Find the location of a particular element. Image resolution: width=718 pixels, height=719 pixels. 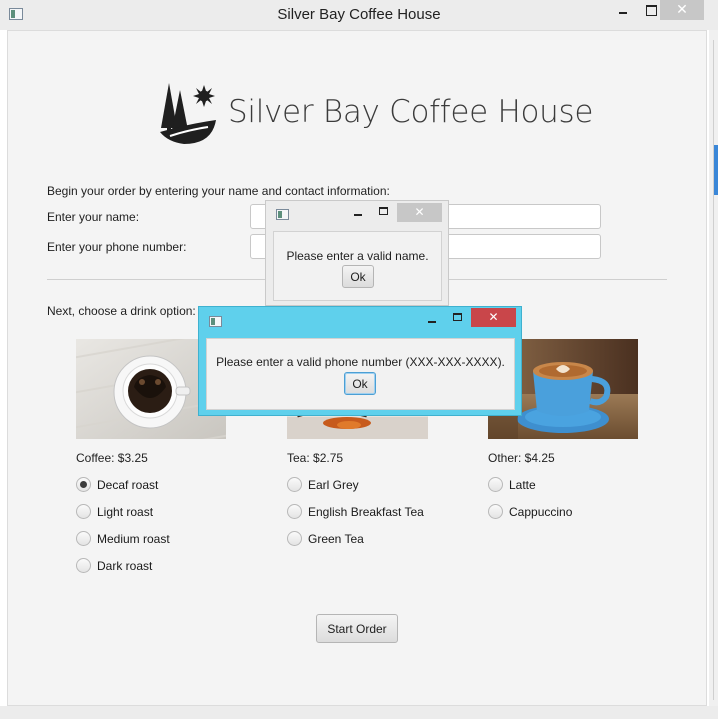

name-error-ok-button: Ok is located at coordinates (358, 276).